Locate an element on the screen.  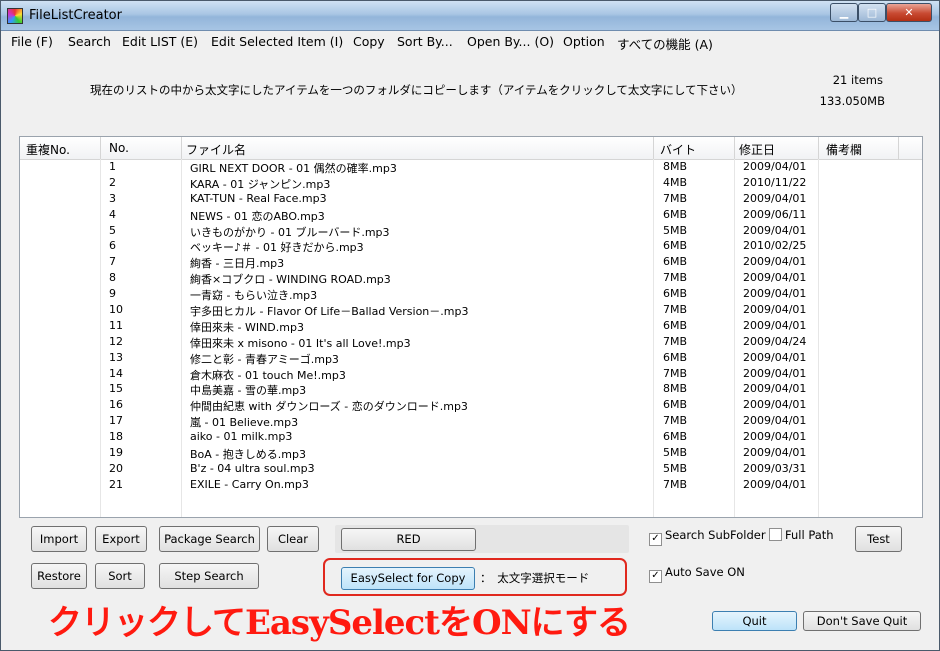
sort-button: Sort is located at coordinates (120, 576).